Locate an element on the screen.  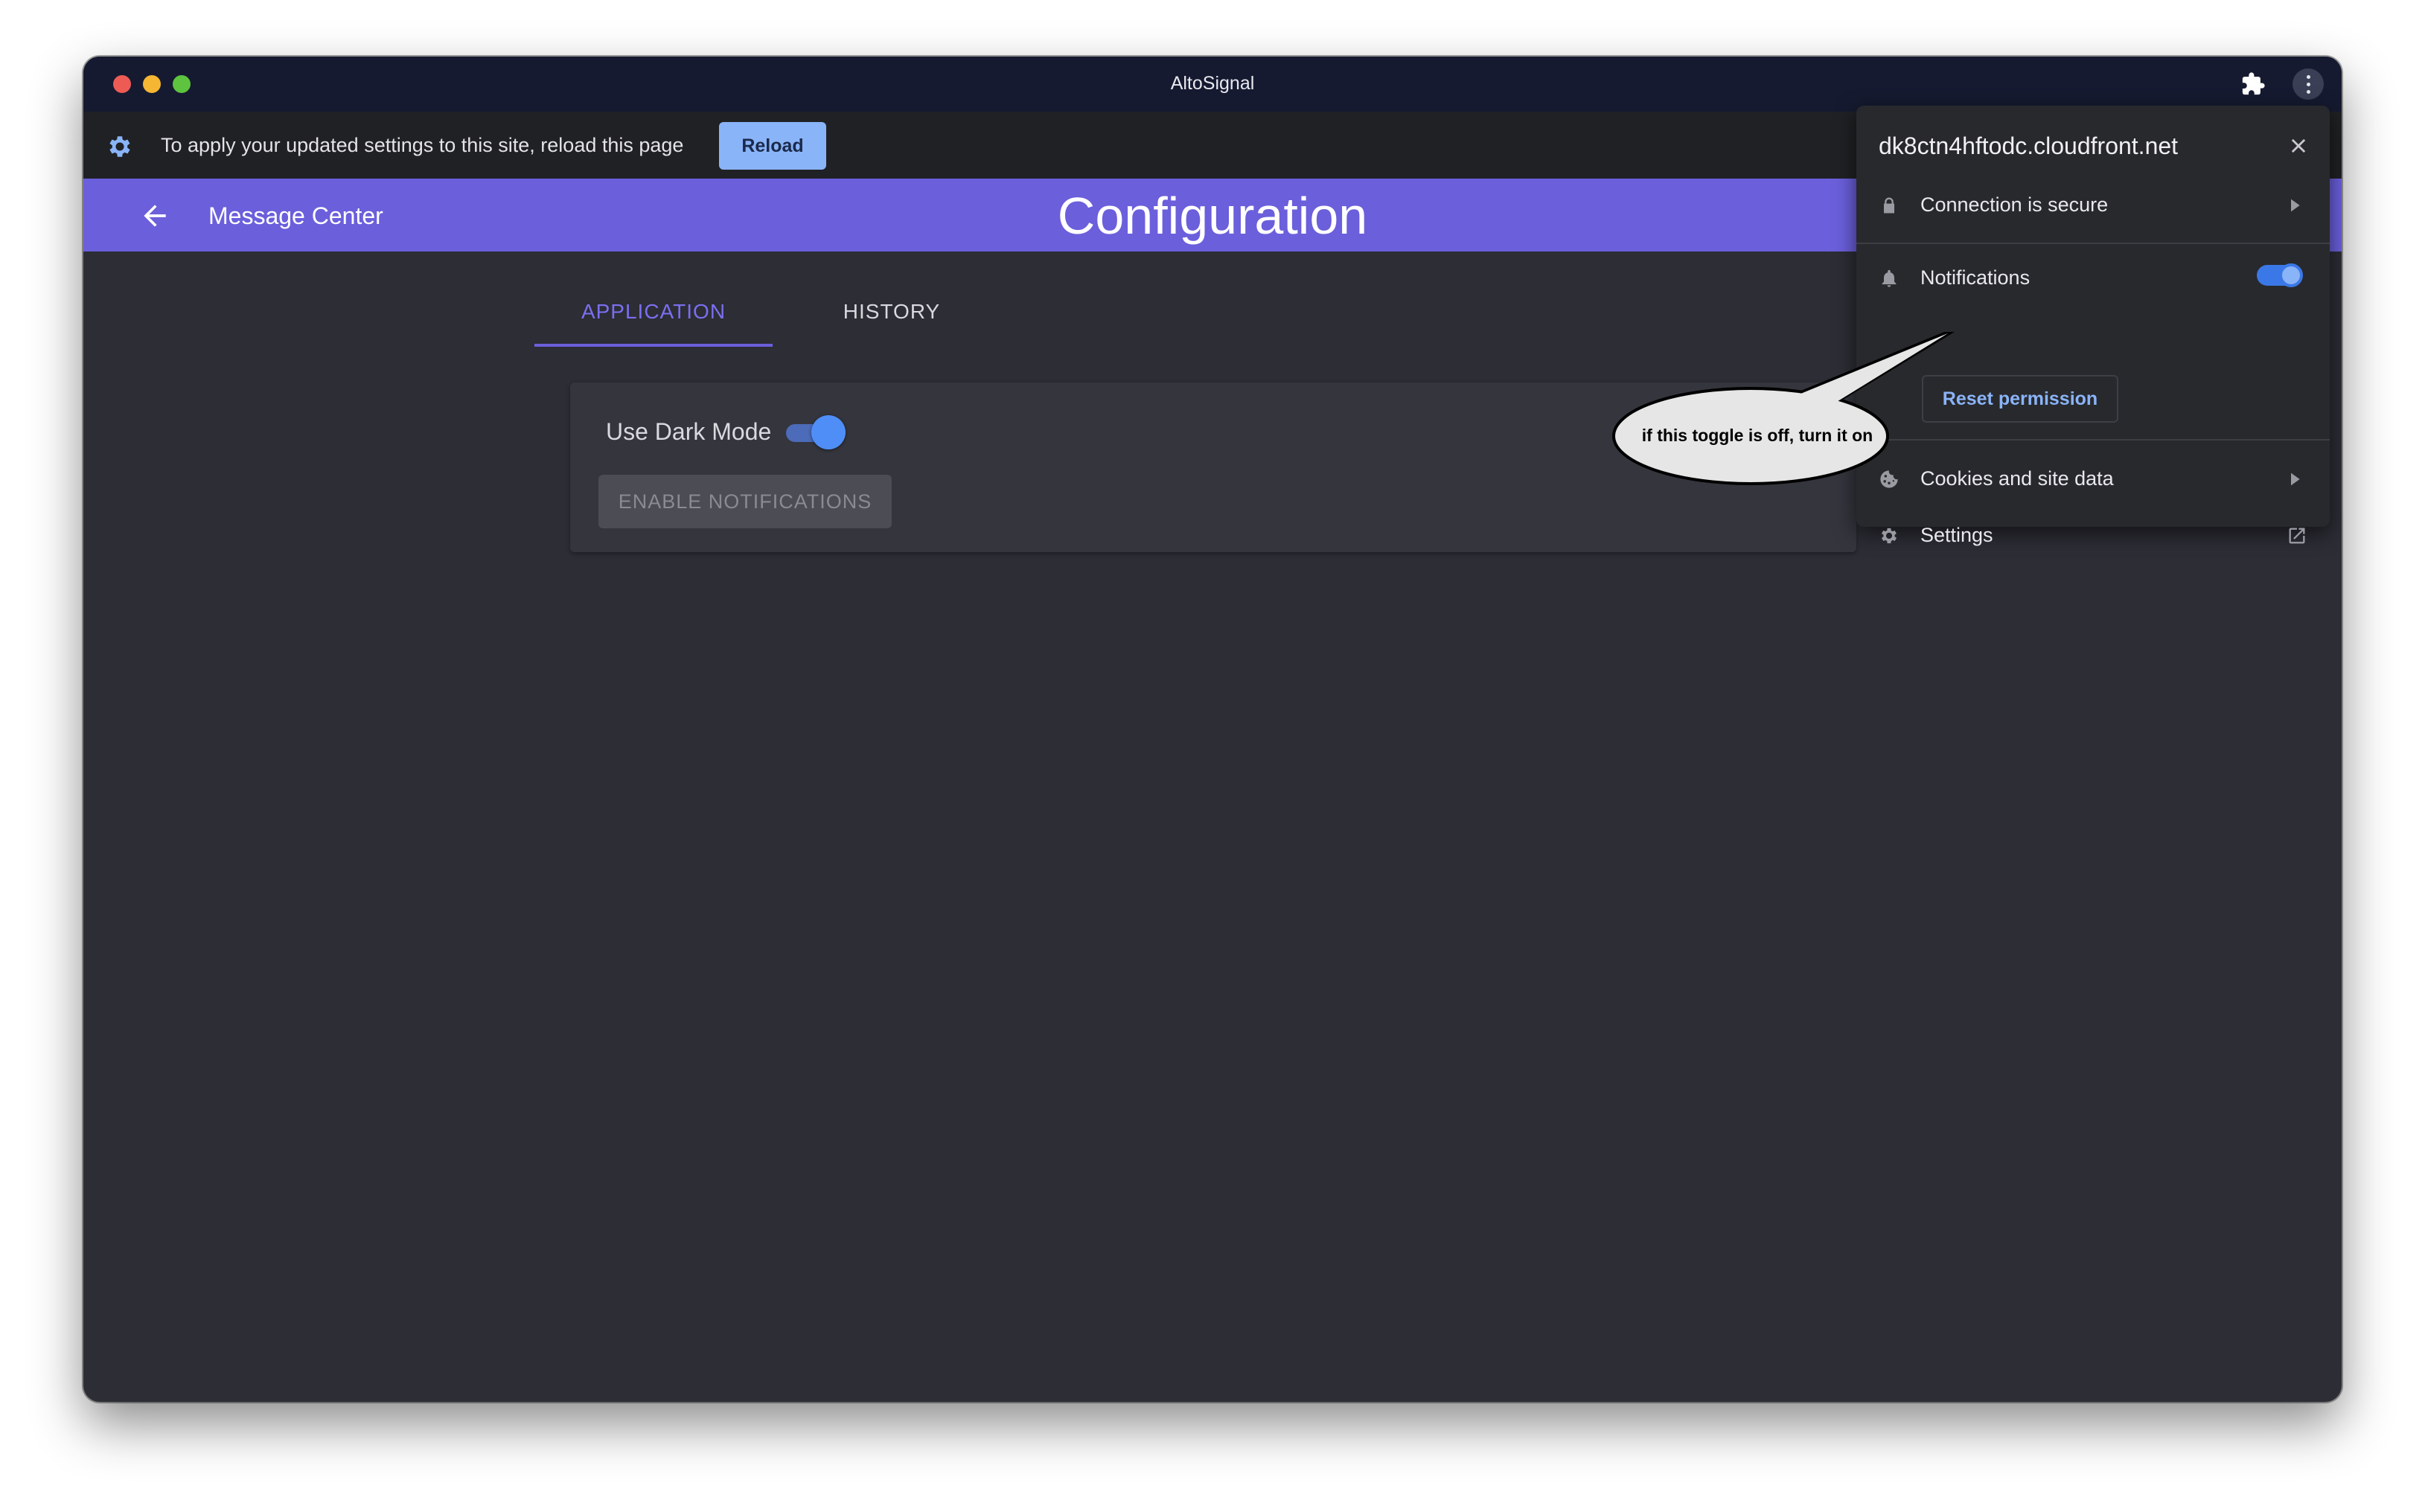
connection-row: Connection is secure is located at coordinates (2093, 206).